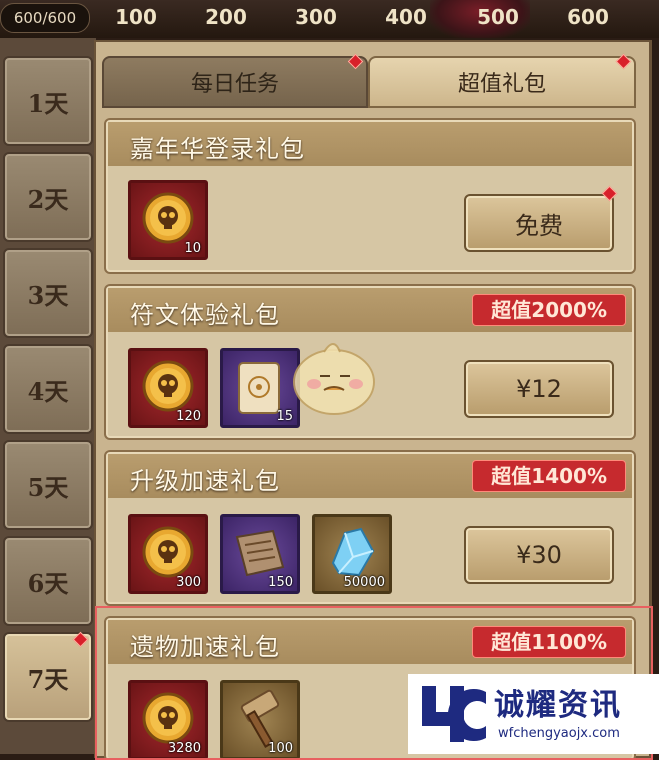  What do you see at coordinates (549, 476) in the screenshot?
I see `value-badge: 超值1400%` at bounding box center [549, 476].